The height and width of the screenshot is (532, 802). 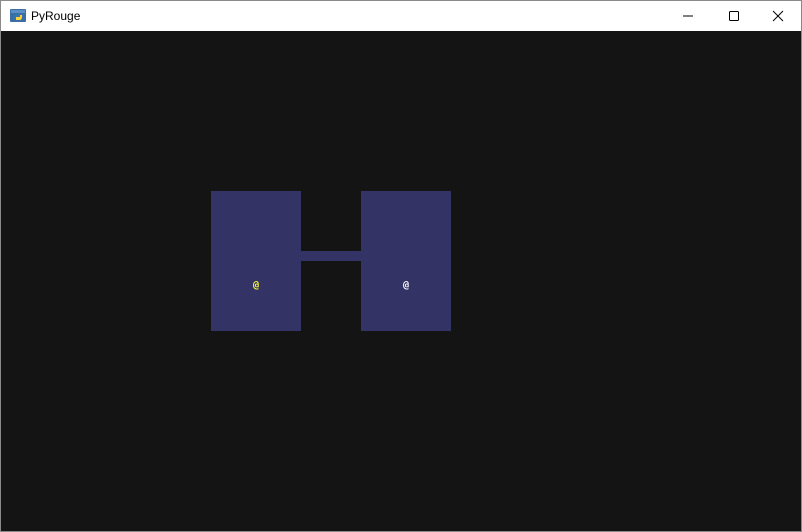 What do you see at coordinates (18, 15) in the screenshot?
I see `python-icon` at bounding box center [18, 15].